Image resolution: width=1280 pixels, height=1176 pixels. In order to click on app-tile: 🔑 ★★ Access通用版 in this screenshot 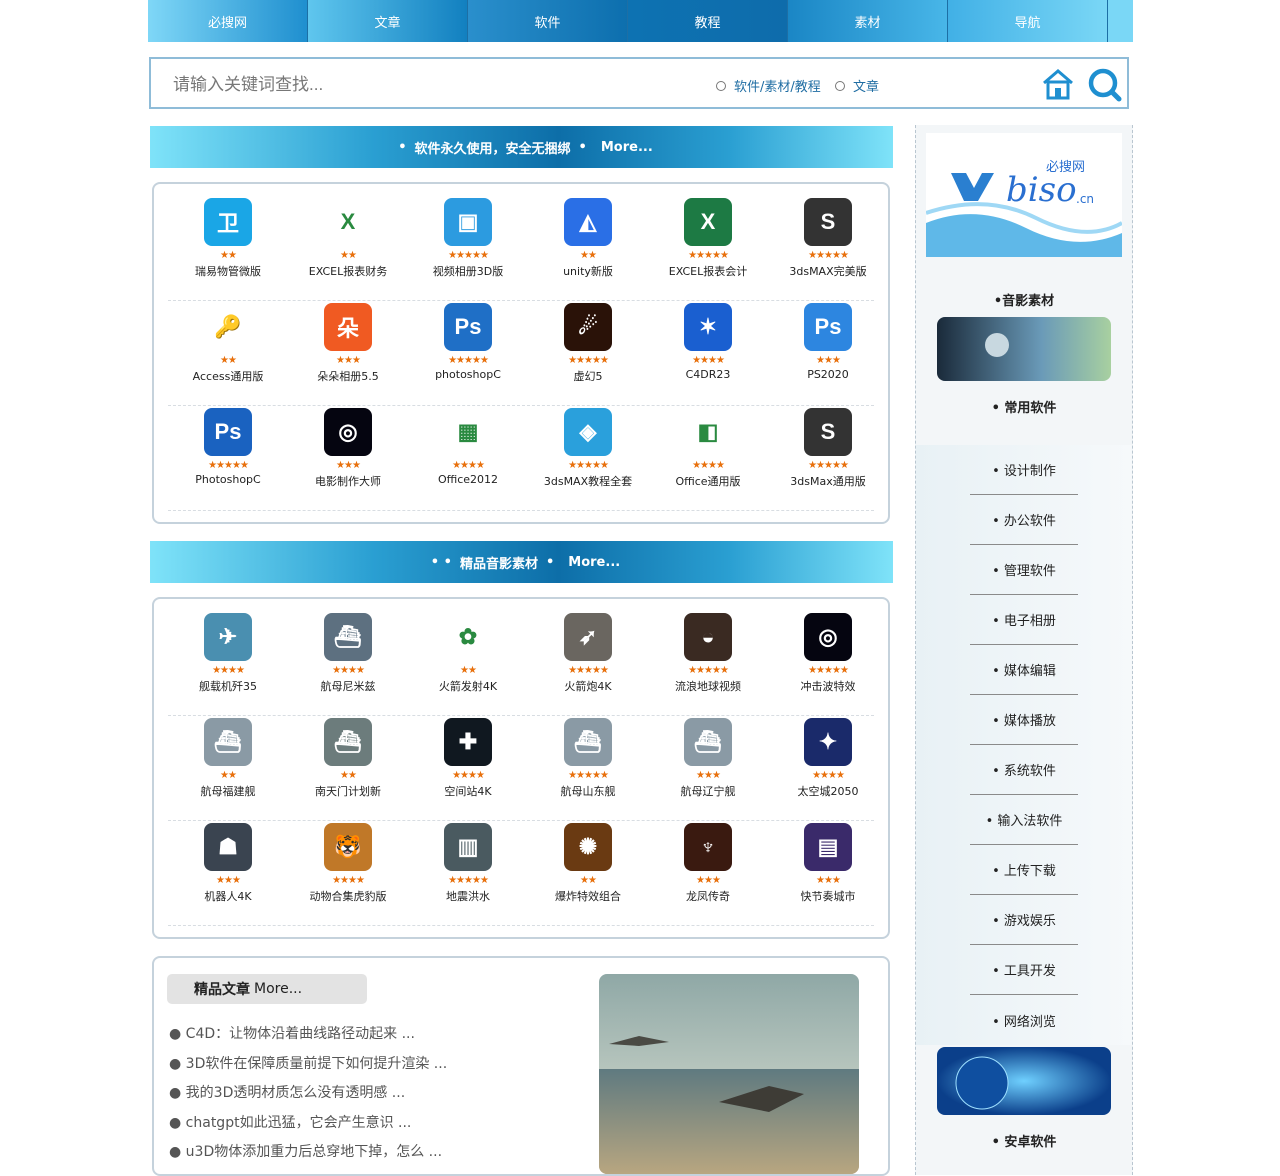, I will do `click(228, 342)`.